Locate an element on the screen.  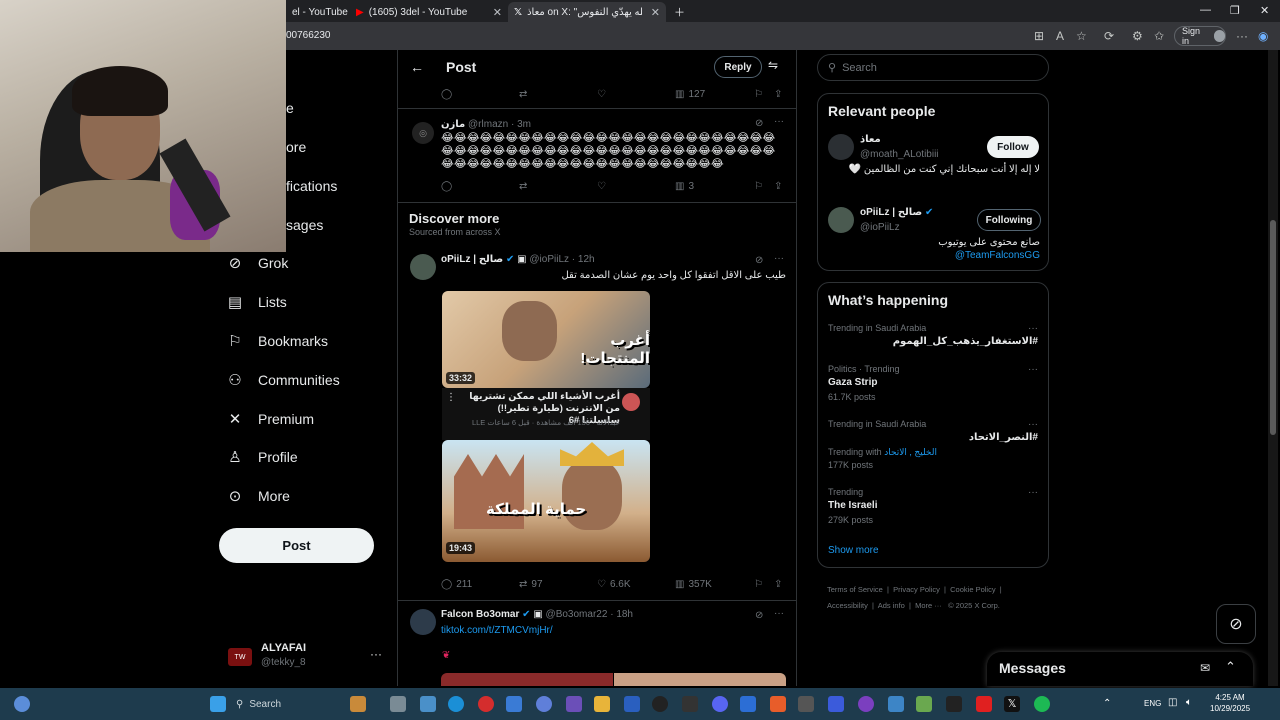
person-name: معاذ is located at coordinates (870, 139).